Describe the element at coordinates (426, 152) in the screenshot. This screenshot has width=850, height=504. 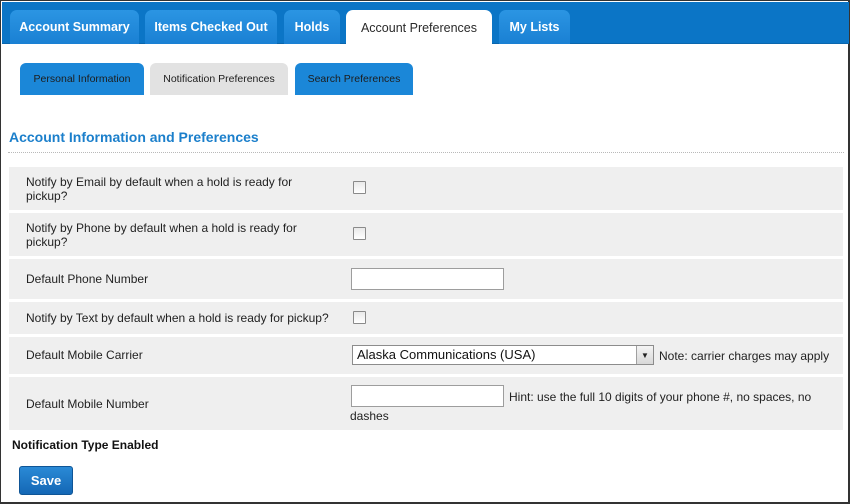
I see `section-divider` at that location.